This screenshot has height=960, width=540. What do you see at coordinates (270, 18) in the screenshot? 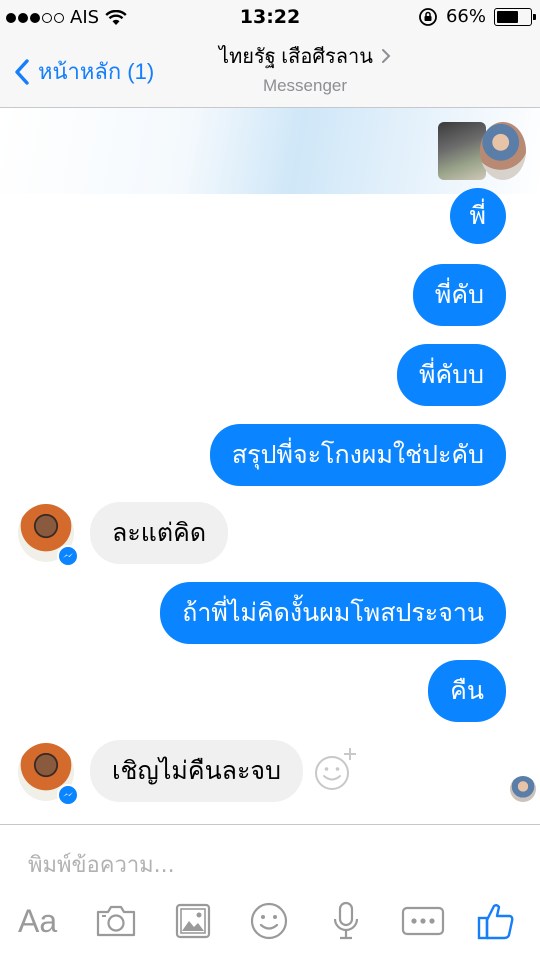
I see `status-bar: AIS 13:22 66%` at bounding box center [270, 18].